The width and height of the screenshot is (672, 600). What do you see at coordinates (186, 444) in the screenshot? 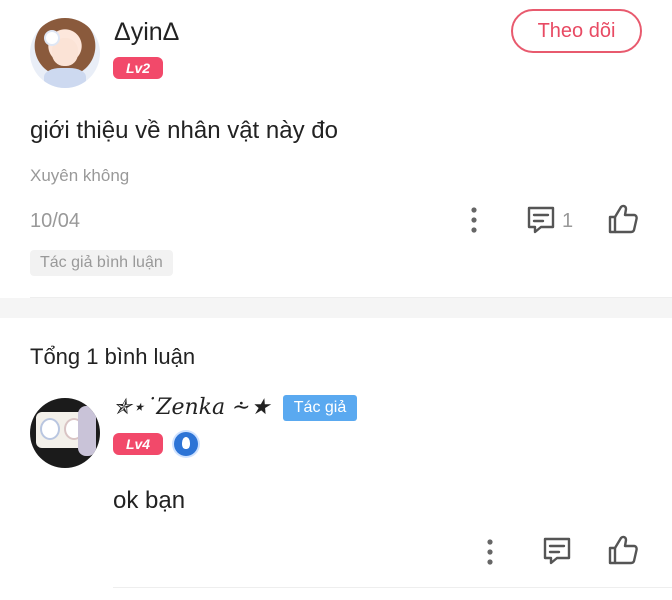
I see `medal-icon` at bounding box center [186, 444].